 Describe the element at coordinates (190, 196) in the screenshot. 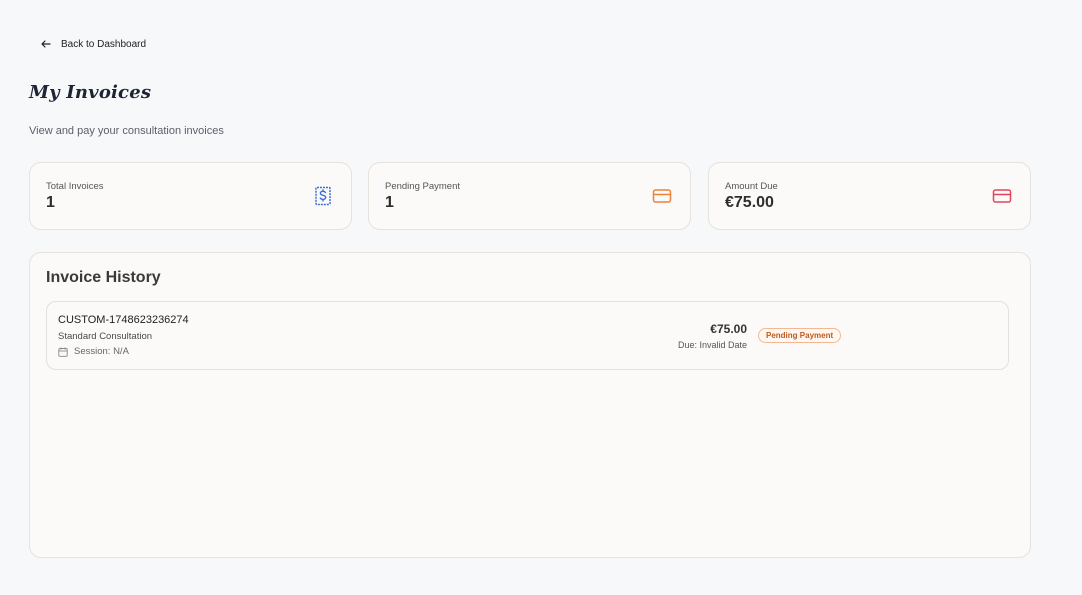

I see `total-invoices-card: Total Invoices 1` at that location.